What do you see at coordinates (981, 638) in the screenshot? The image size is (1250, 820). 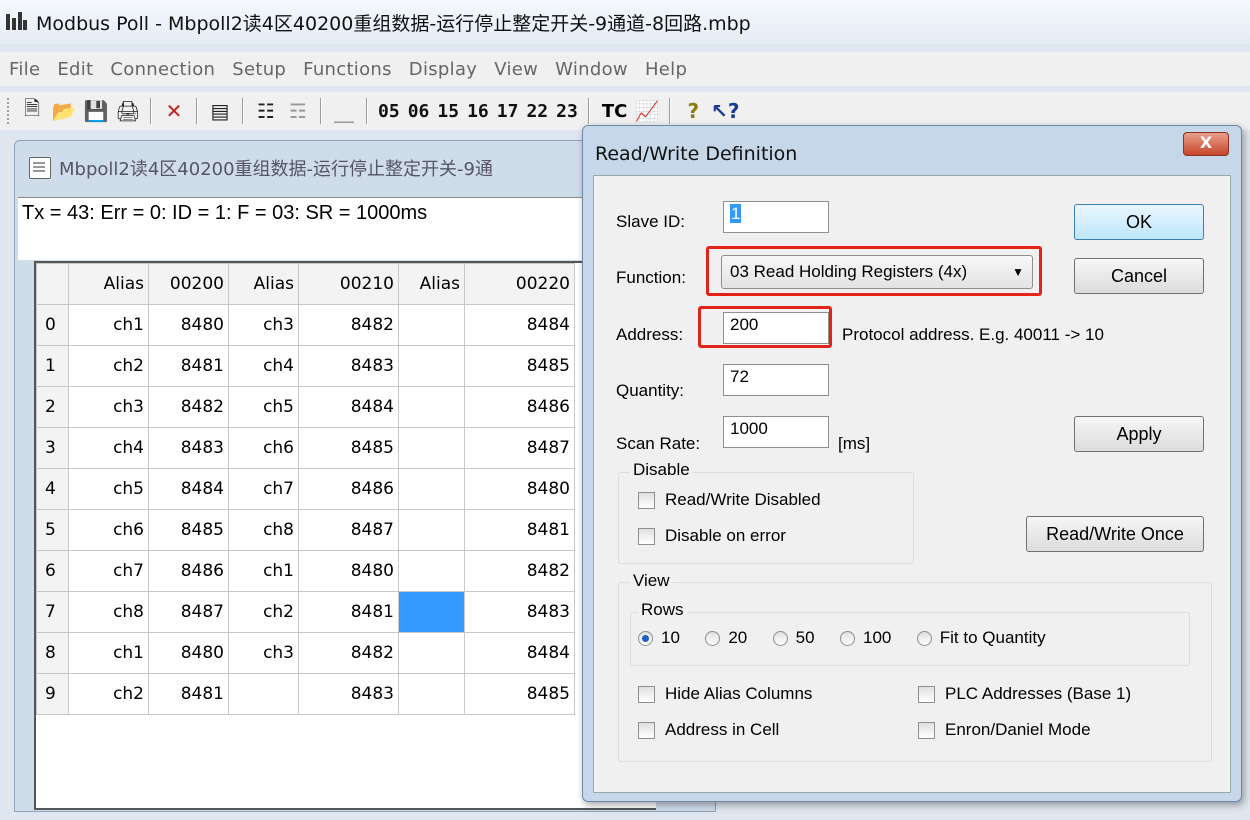 I see `rows-fit-to-quantity-radio: Fit to Quantity` at bounding box center [981, 638].